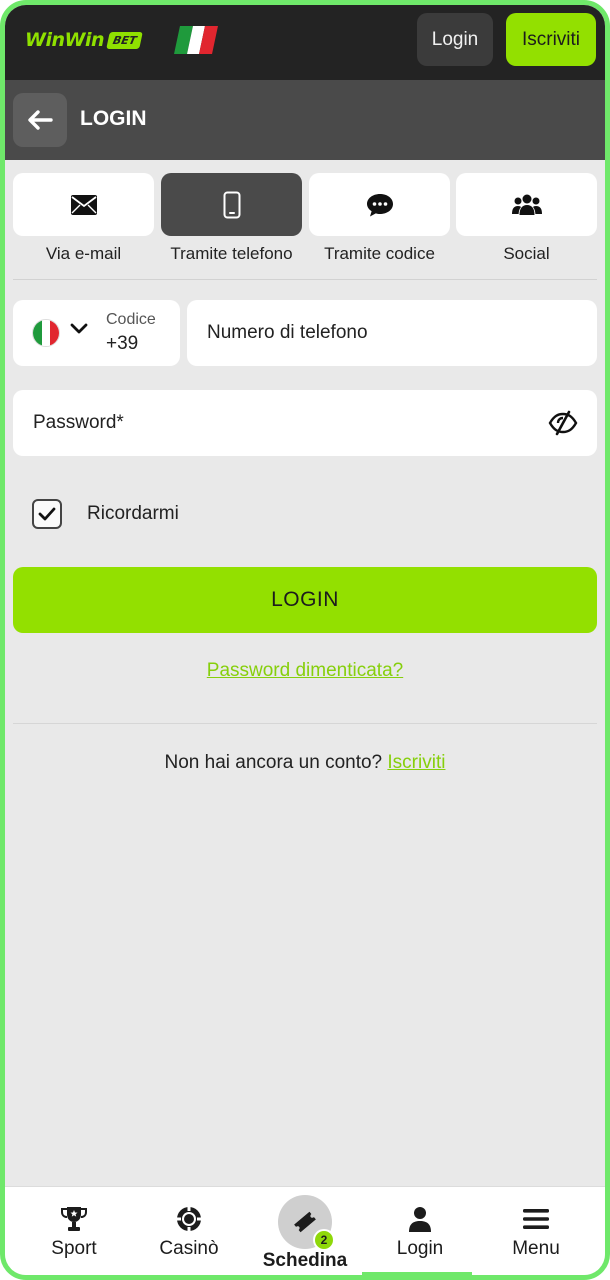 This screenshot has width=610, height=1280. What do you see at coordinates (305, 42) in the screenshot?
I see `top-header: WinWin BET Login Iscriviti` at bounding box center [305, 42].